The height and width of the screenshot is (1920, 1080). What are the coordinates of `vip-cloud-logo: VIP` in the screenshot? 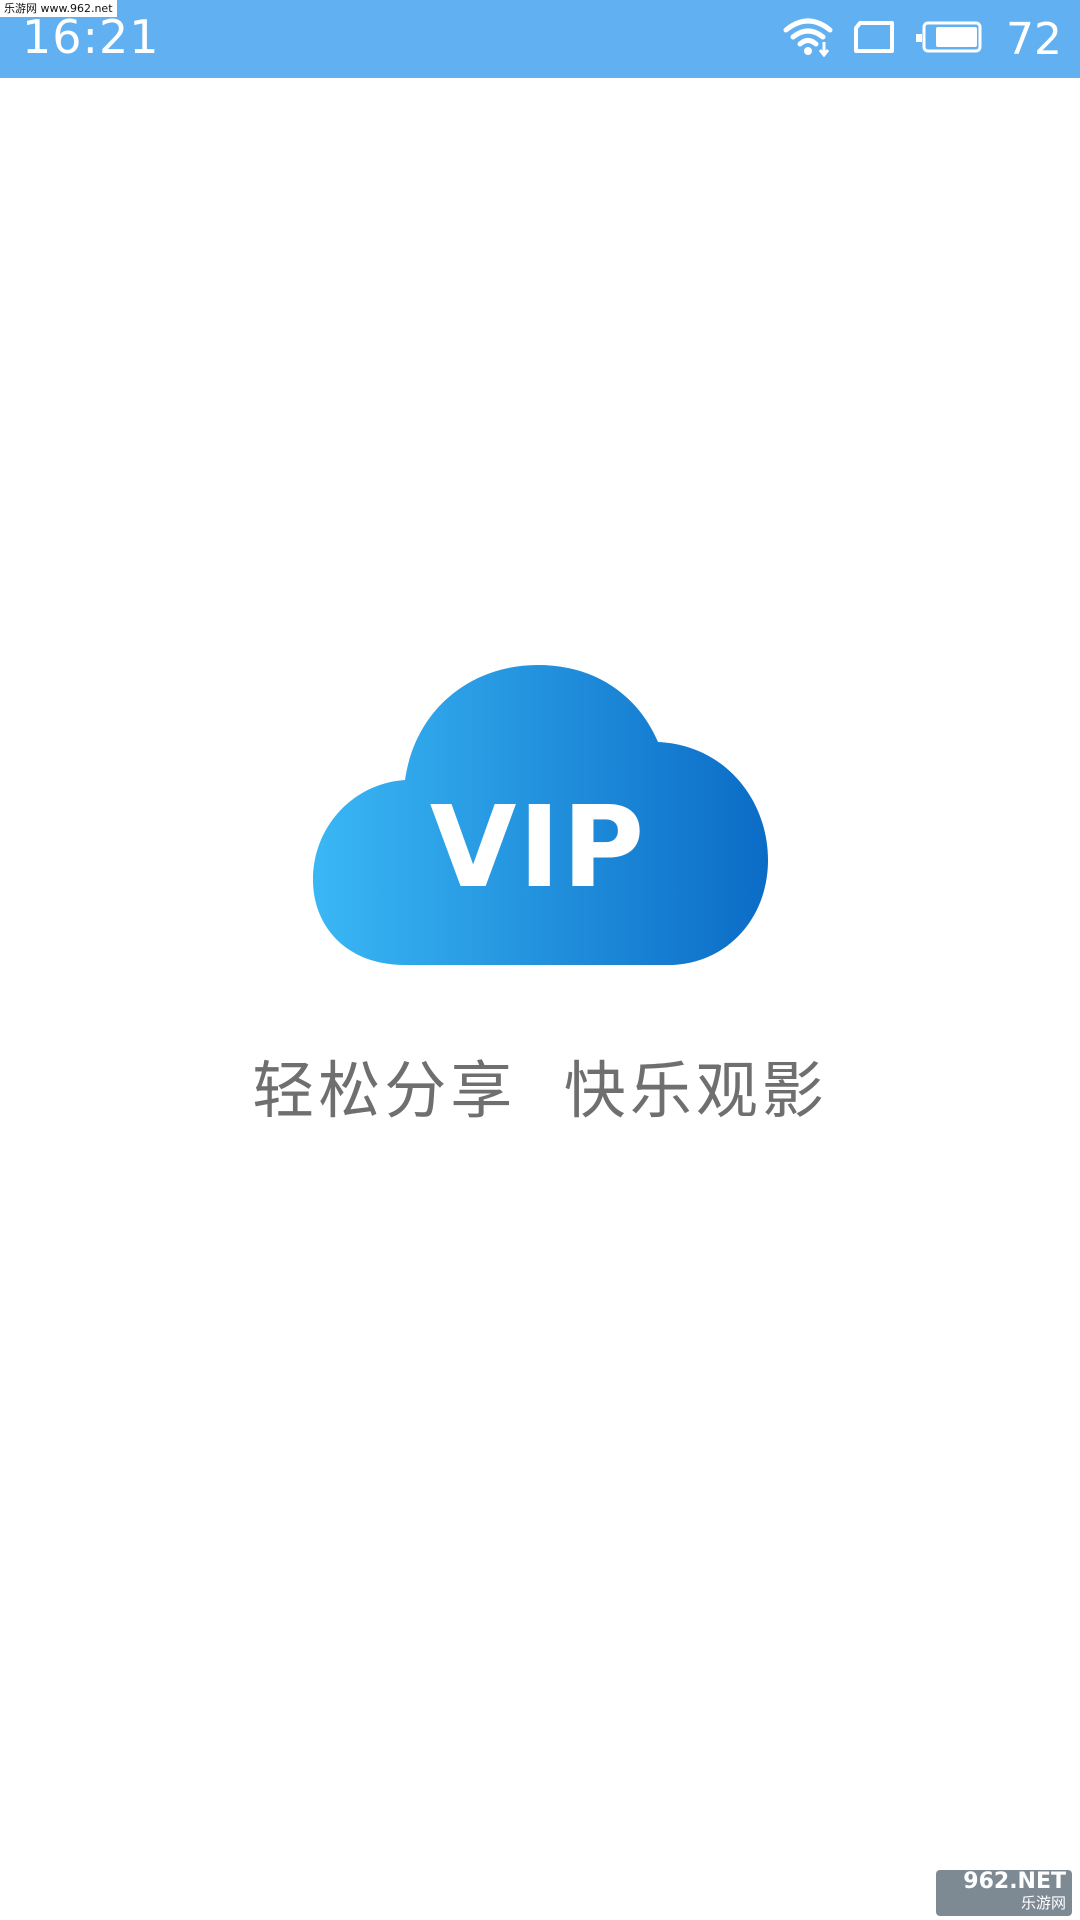 It's located at (540, 815).